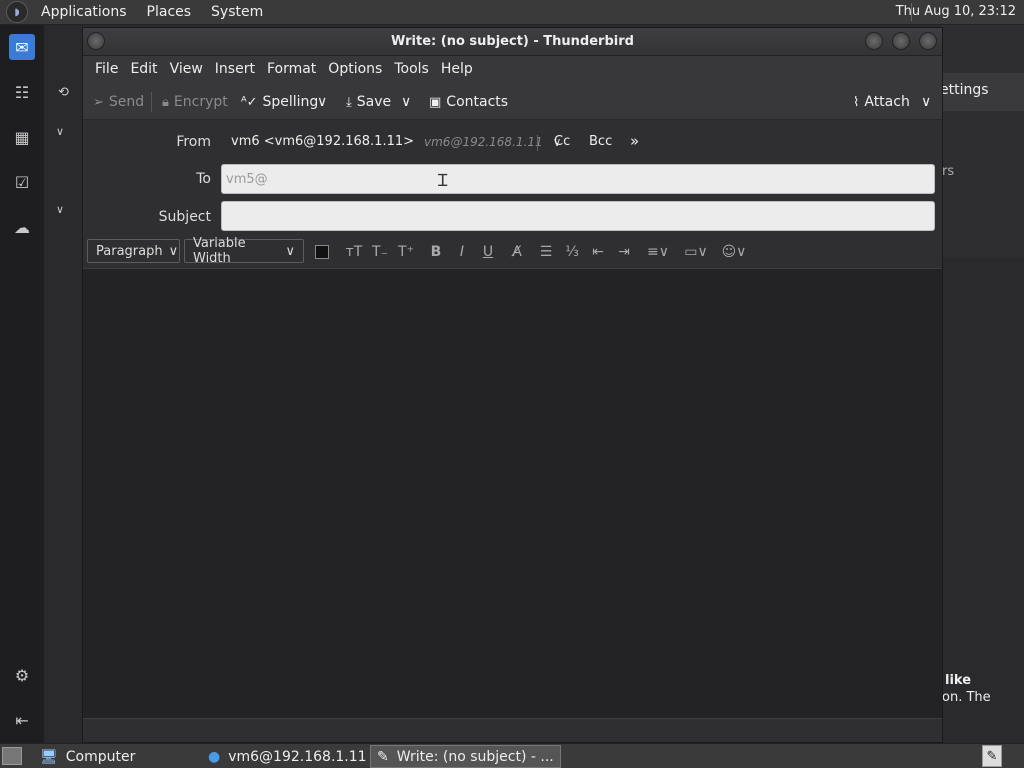  I want to click on send-label: Send, so click(126, 102).